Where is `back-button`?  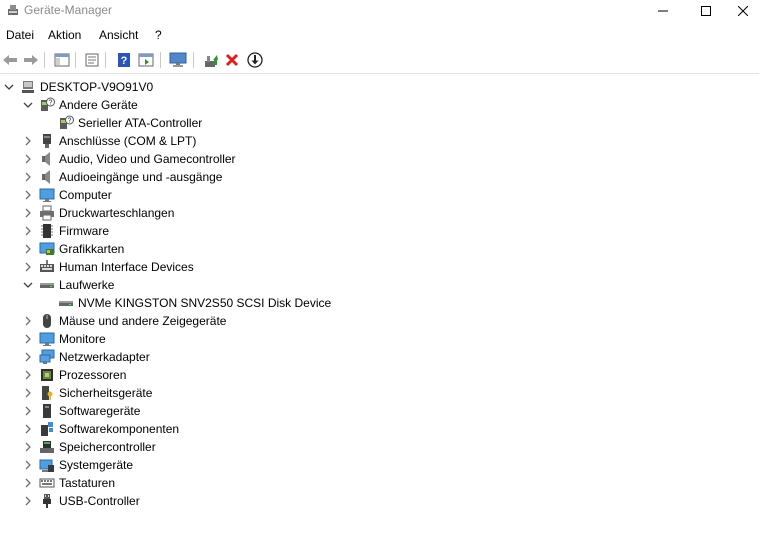 back-button is located at coordinates (10, 60).